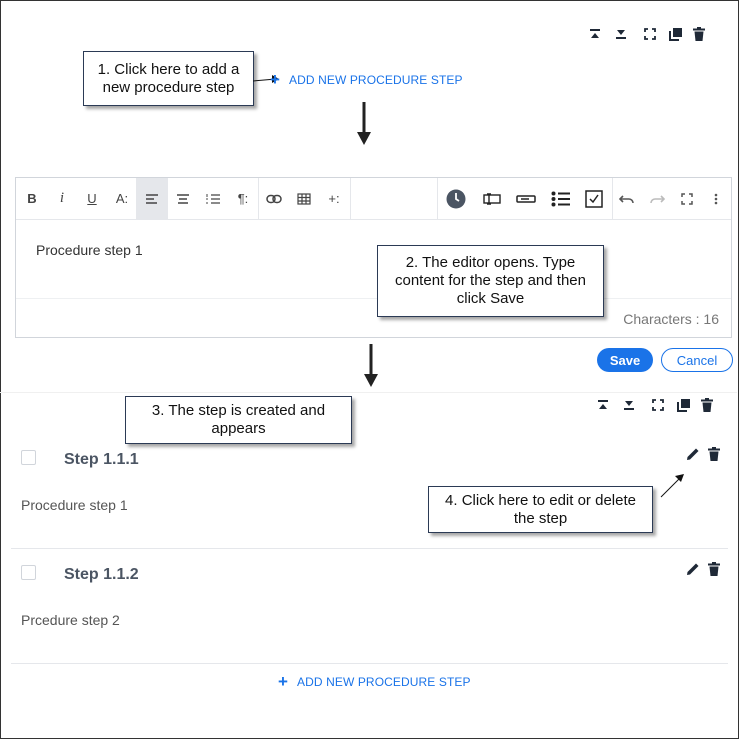 This screenshot has height=739, width=739. What do you see at coordinates (101, 574) in the screenshot?
I see `step-title: Step 1.1.2` at bounding box center [101, 574].